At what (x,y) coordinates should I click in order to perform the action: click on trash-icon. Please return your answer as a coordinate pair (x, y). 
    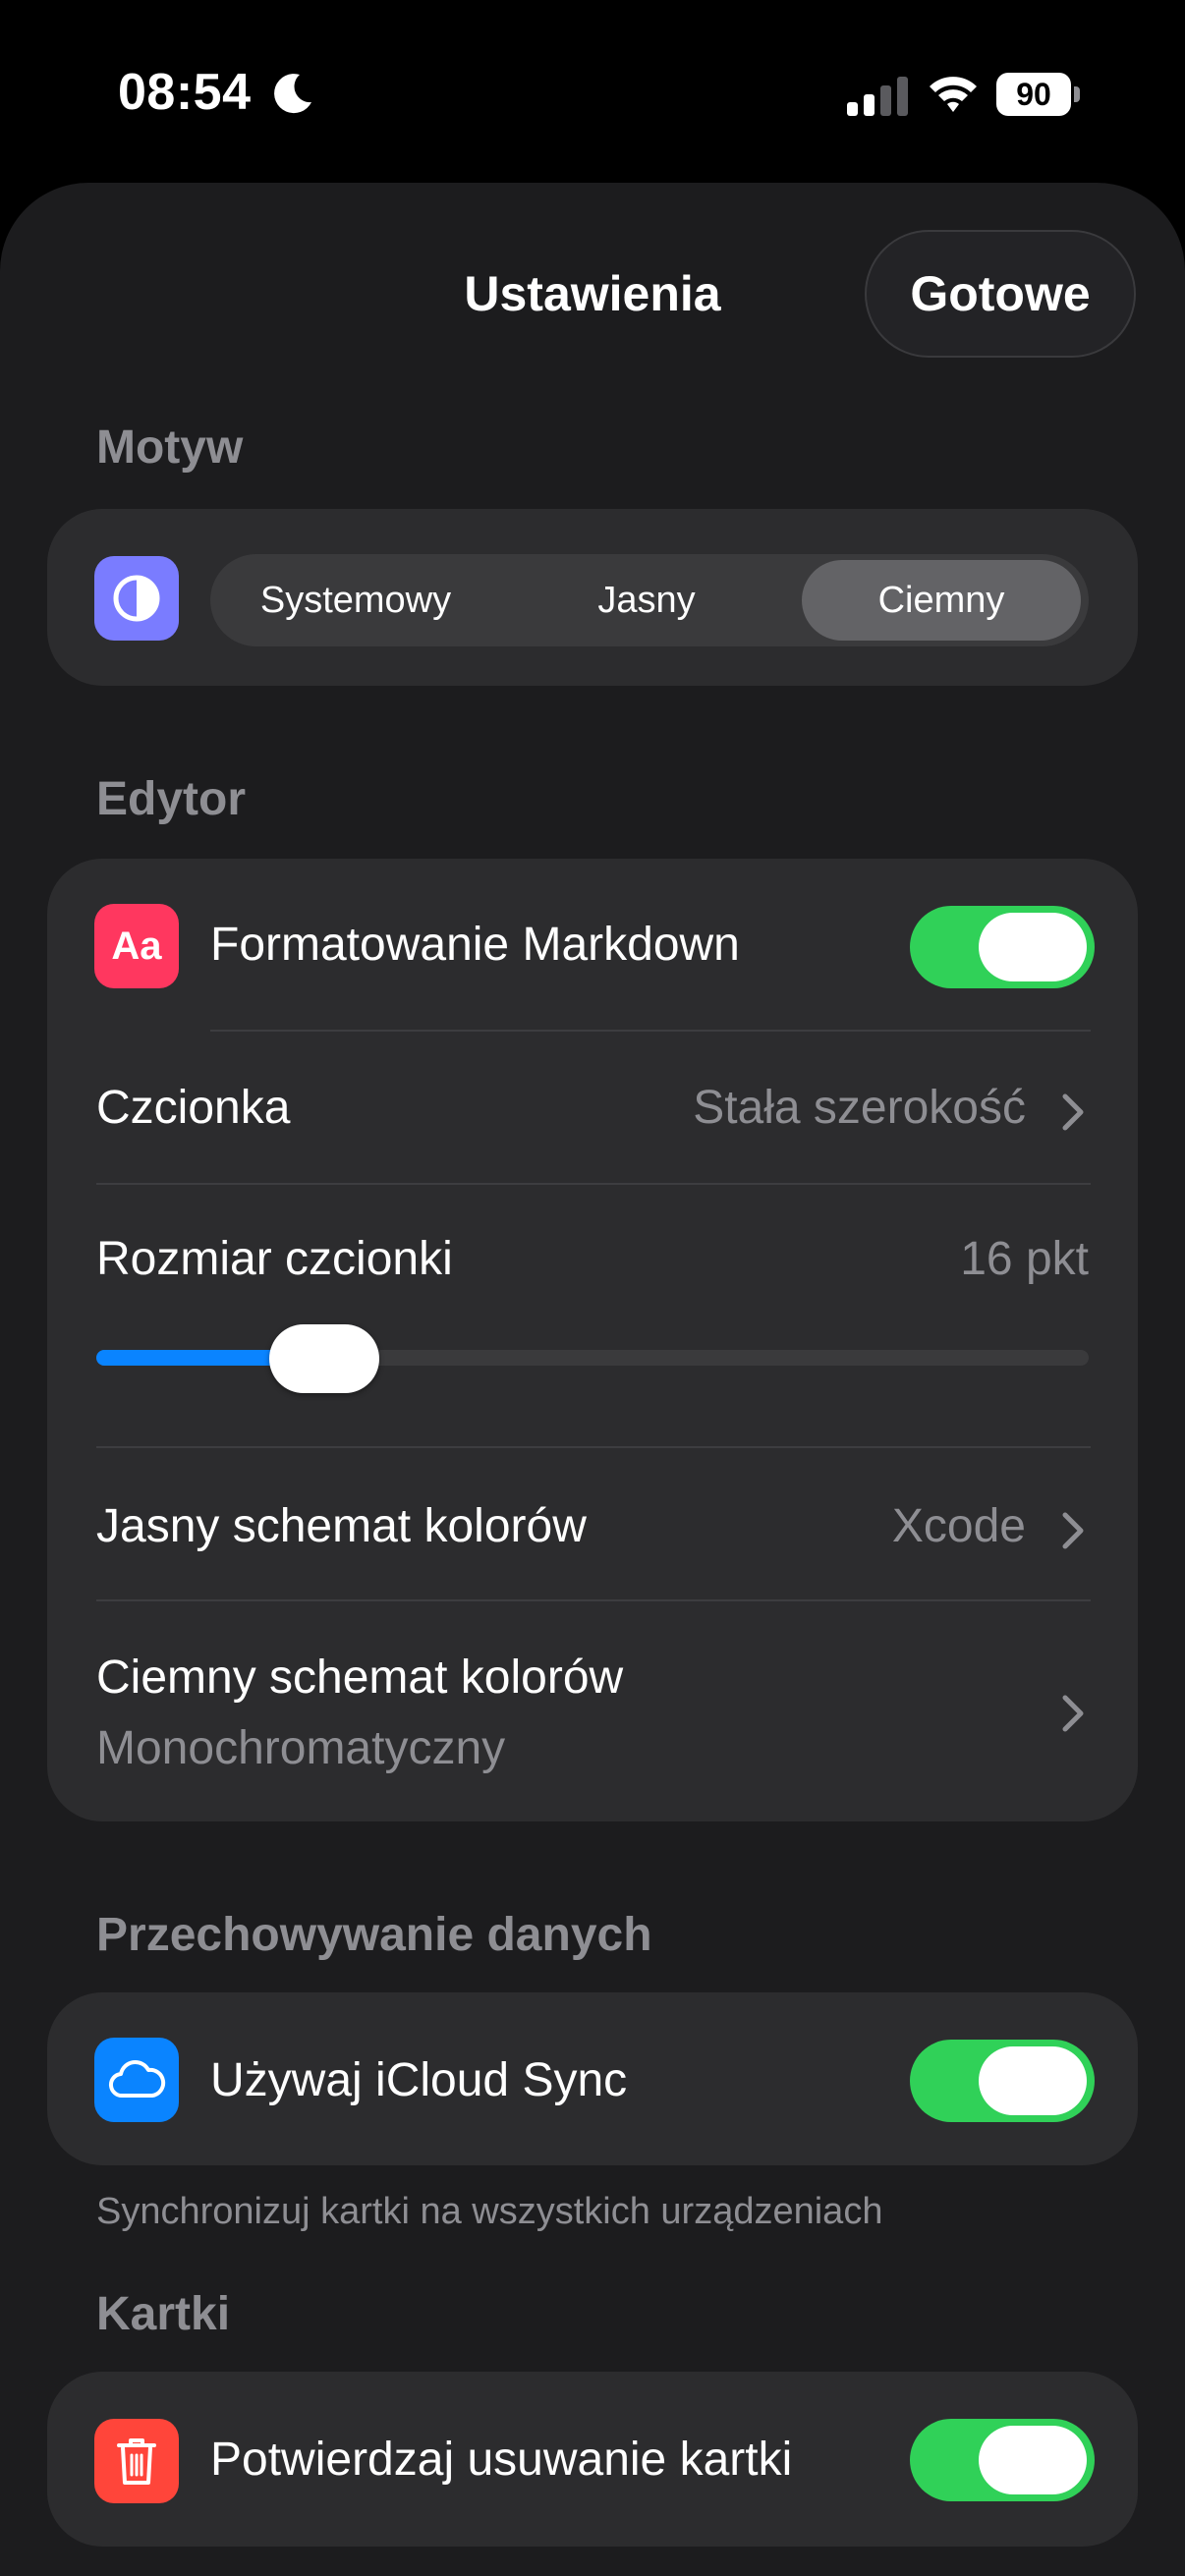
    Looking at the image, I should click on (136, 2461).